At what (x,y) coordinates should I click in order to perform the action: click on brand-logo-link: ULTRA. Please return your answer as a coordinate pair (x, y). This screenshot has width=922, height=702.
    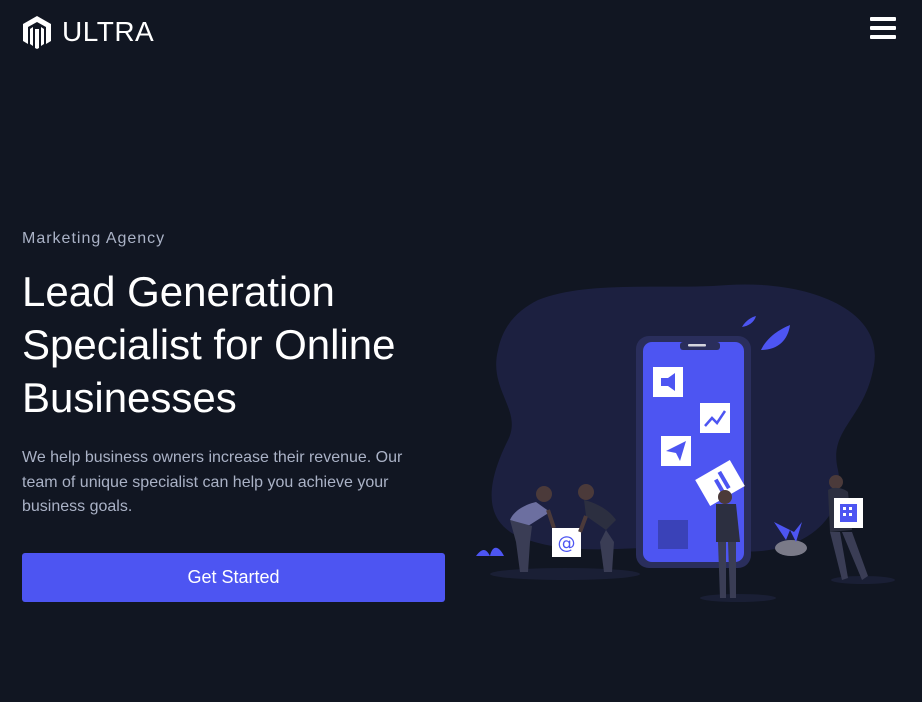
    Looking at the image, I should click on (88, 32).